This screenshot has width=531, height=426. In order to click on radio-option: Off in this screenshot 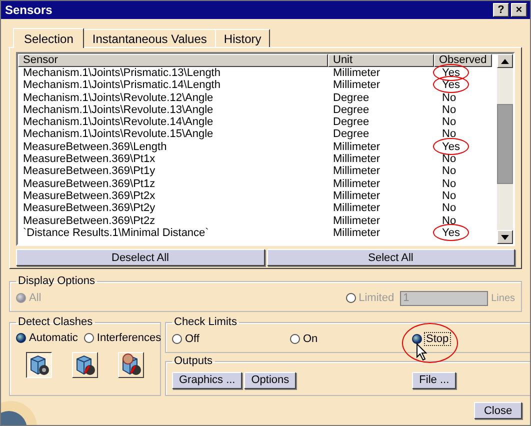, I will do `click(186, 339)`.